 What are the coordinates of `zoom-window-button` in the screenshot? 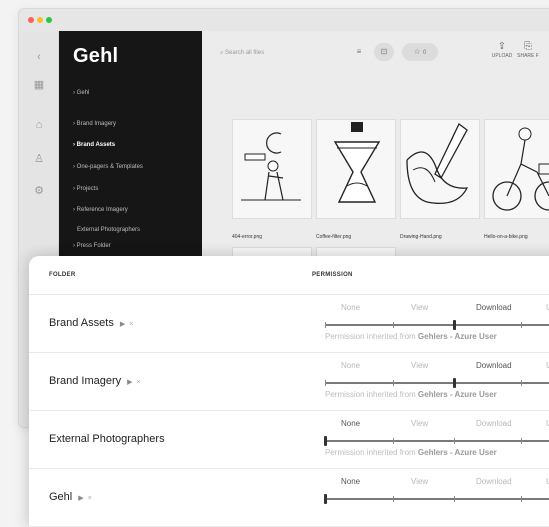 It's located at (49, 20).